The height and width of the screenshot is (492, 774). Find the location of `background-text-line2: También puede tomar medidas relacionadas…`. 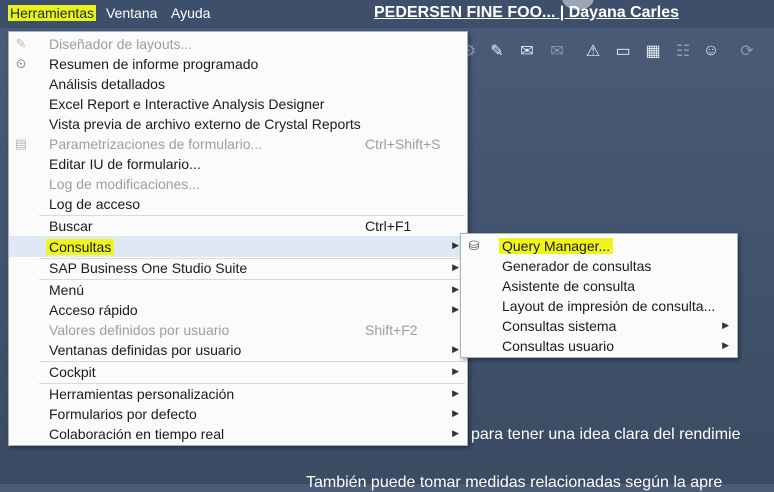

background-text-line2: También puede tomar medidas relacionadas… is located at coordinates (514, 482).